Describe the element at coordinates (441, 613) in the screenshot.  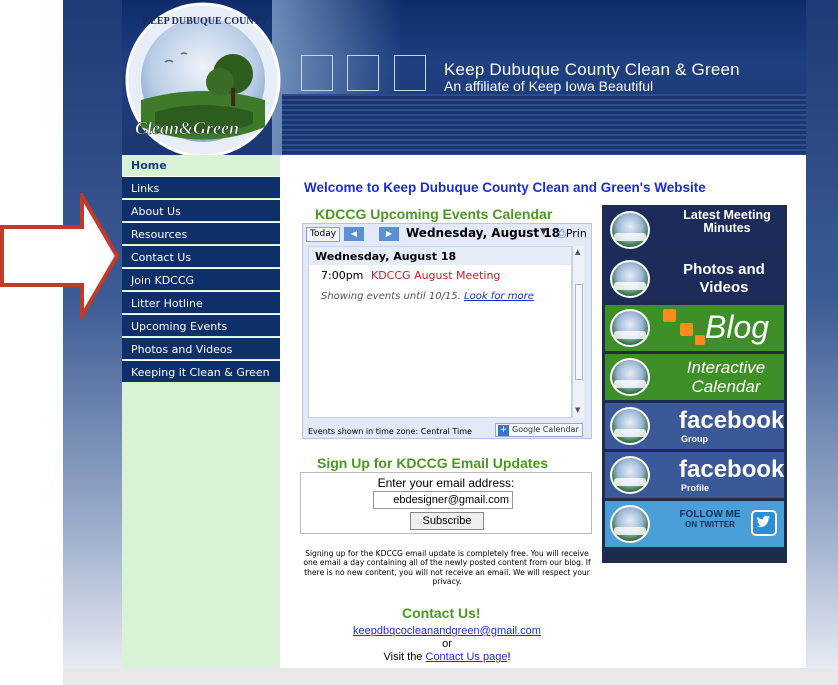
I see `contact-heading: Contact Us!` at that location.